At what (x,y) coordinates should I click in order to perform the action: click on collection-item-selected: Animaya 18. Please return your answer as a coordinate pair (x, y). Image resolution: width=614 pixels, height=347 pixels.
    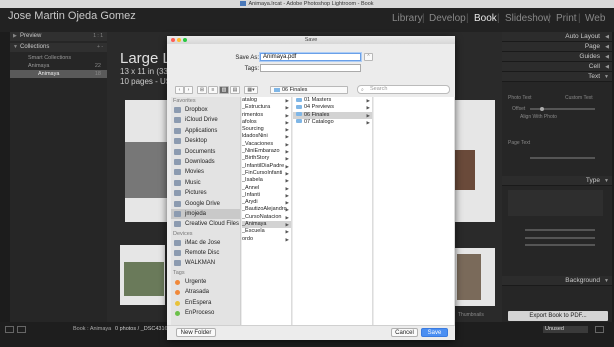
    Looking at the image, I should click on (58, 74).